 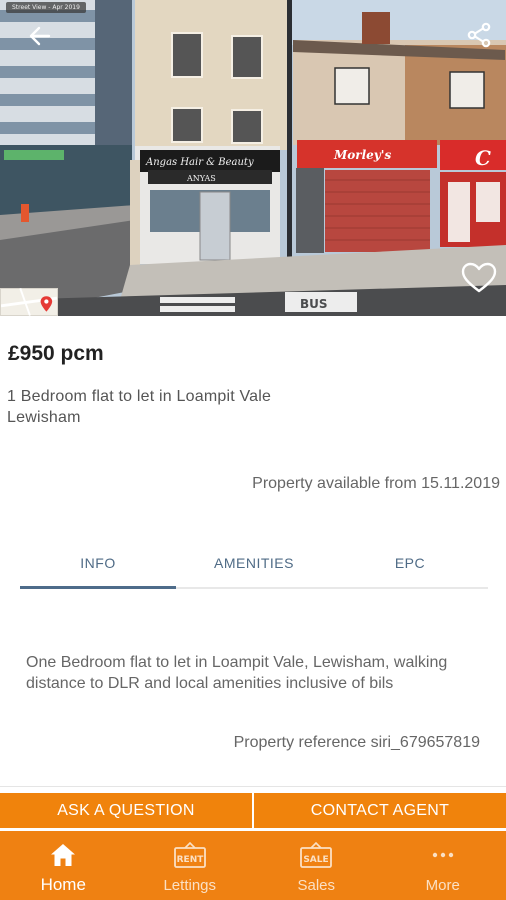 I want to click on heart-icon, so click(x=479, y=277).